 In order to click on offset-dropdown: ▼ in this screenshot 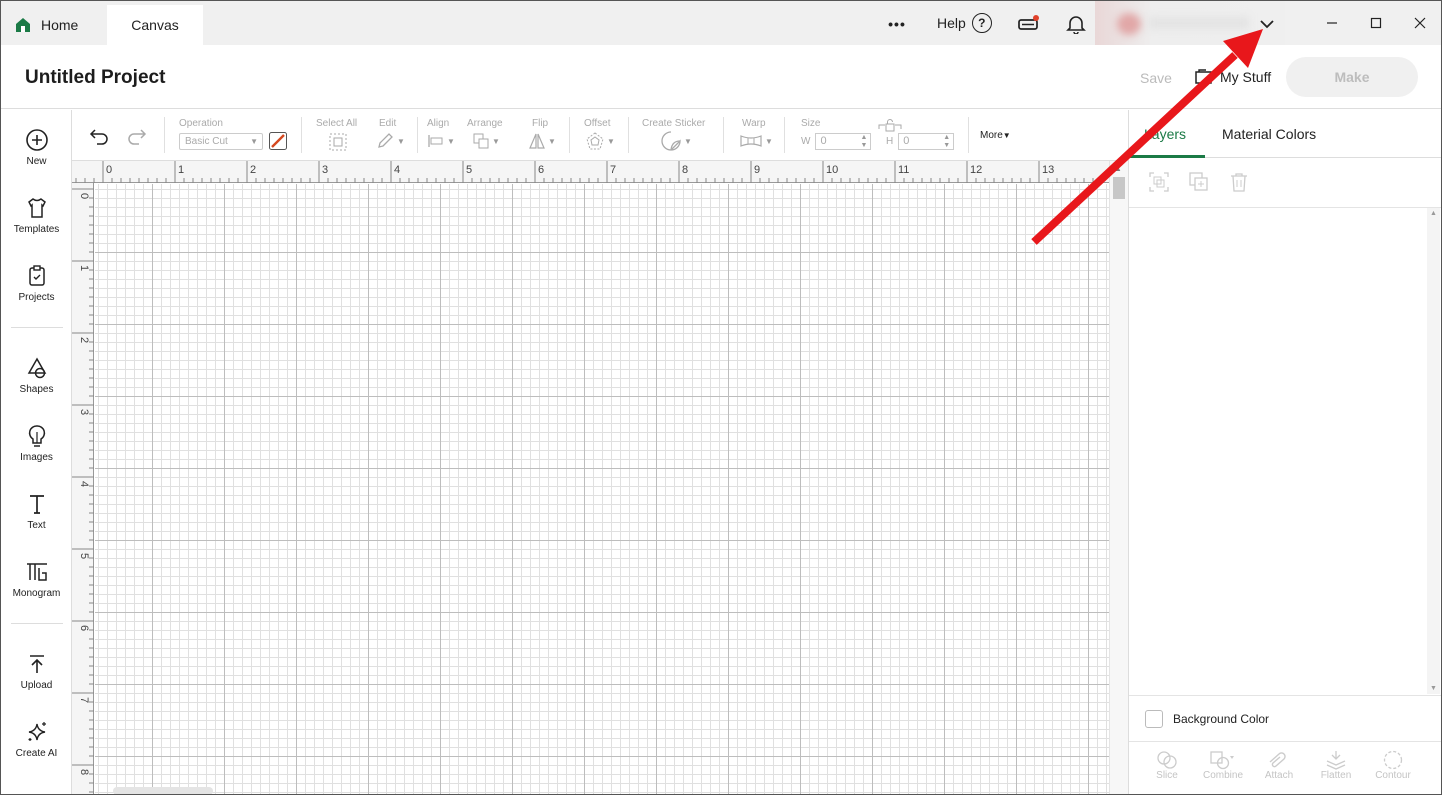, I will do `click(600, 141)`.